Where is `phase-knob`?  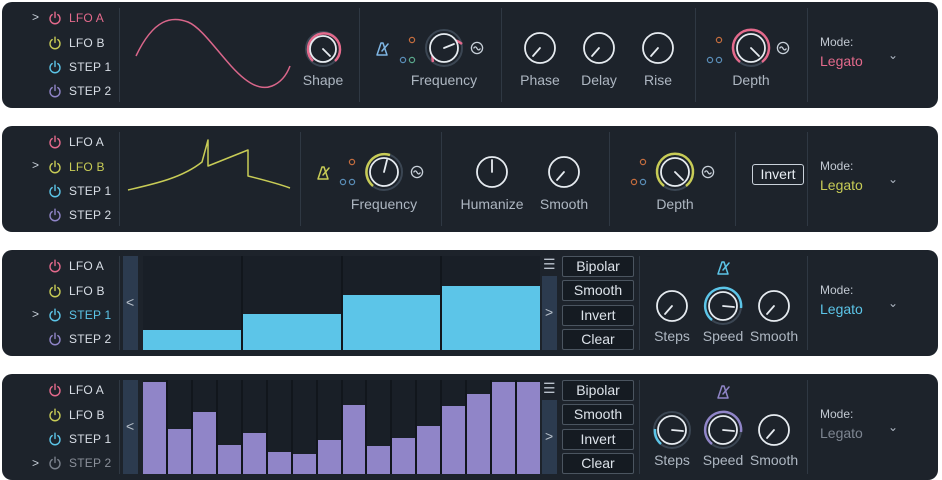
phase-knob is located at coordinates (540, 48).